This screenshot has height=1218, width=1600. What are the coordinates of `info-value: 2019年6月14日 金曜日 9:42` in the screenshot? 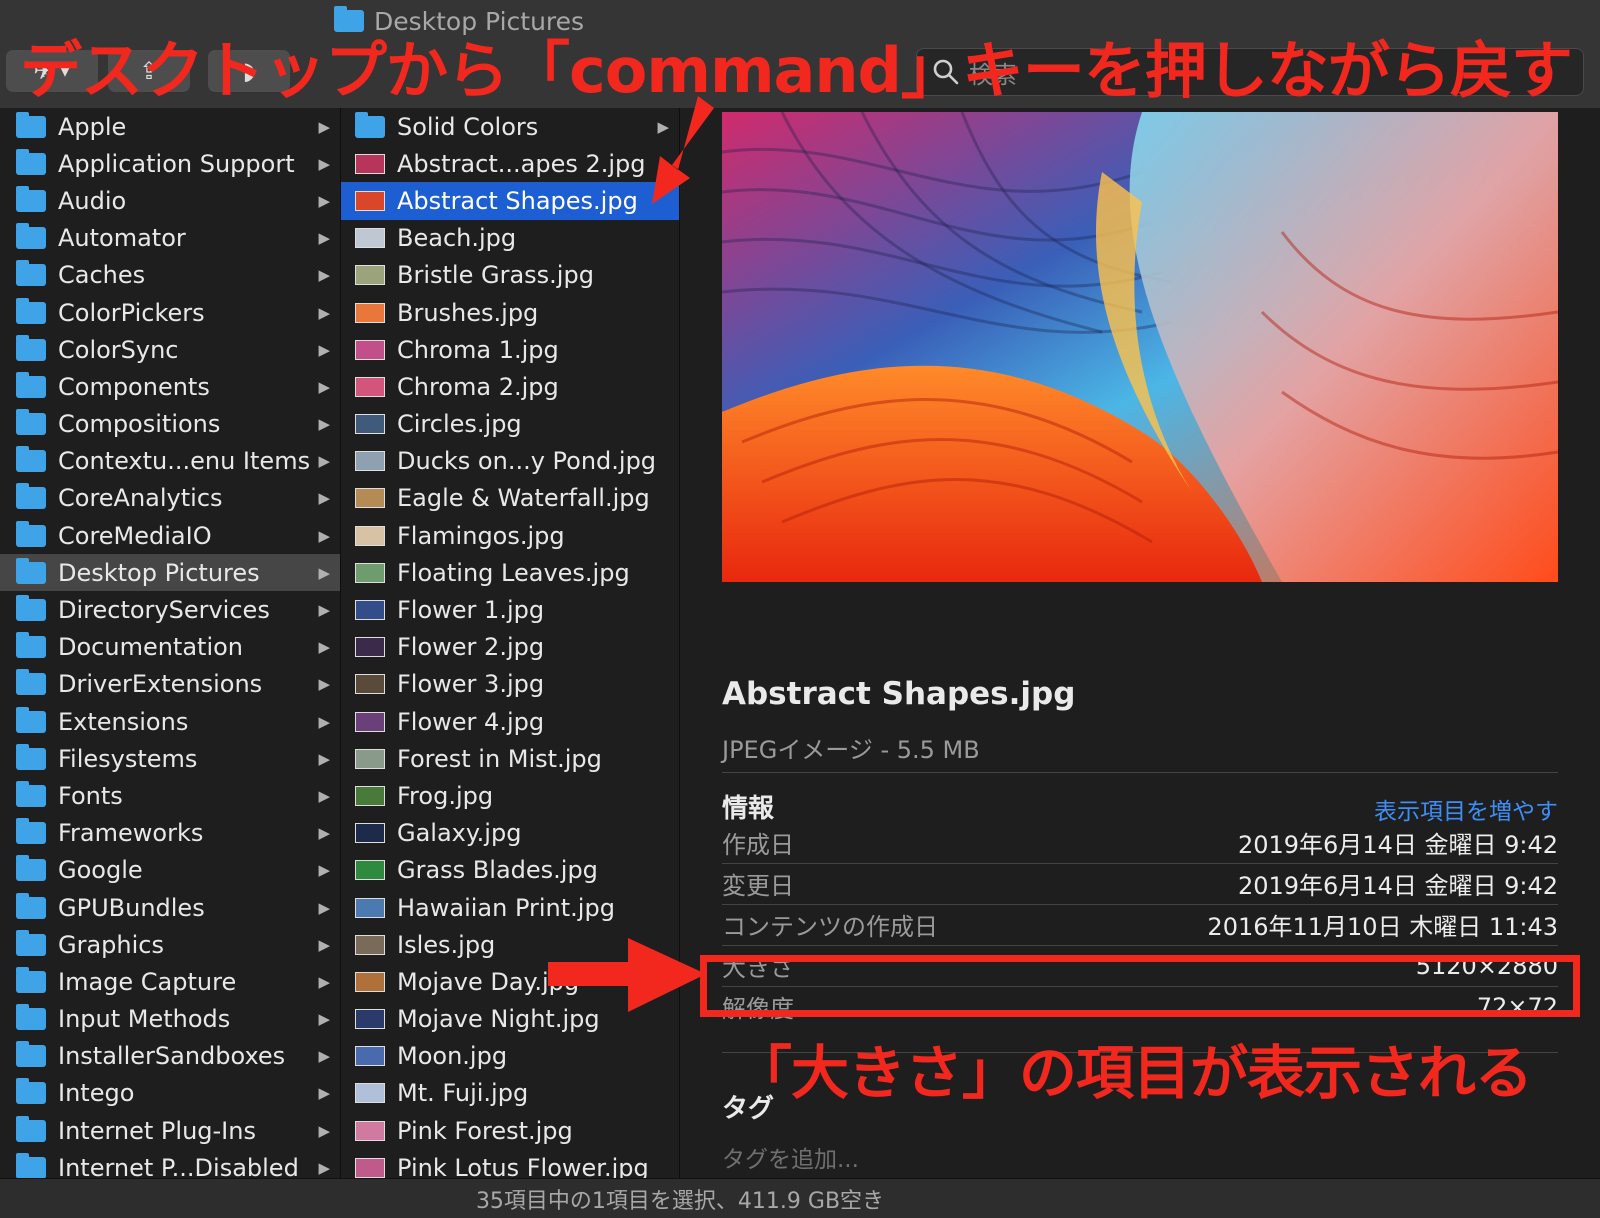 It's located at (1397, 845).